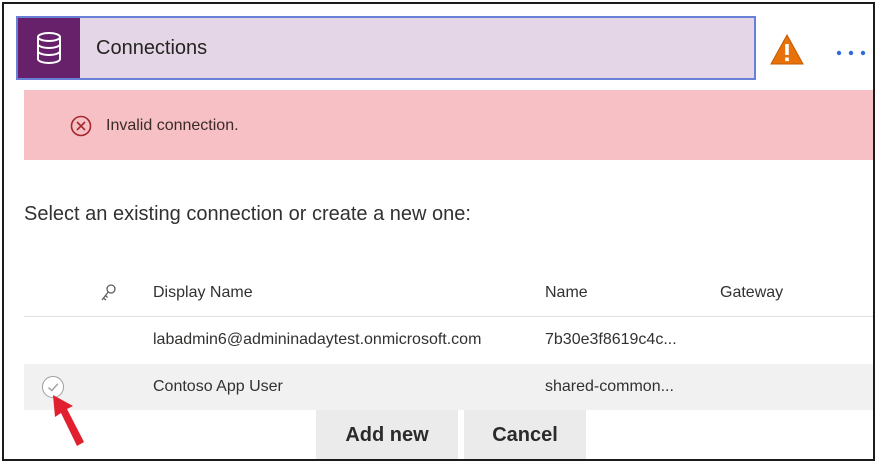  What do you see at coordinates (566, 292) in the screenshot?
I see `column-header-name: Name` at bounding box center [566, 292].